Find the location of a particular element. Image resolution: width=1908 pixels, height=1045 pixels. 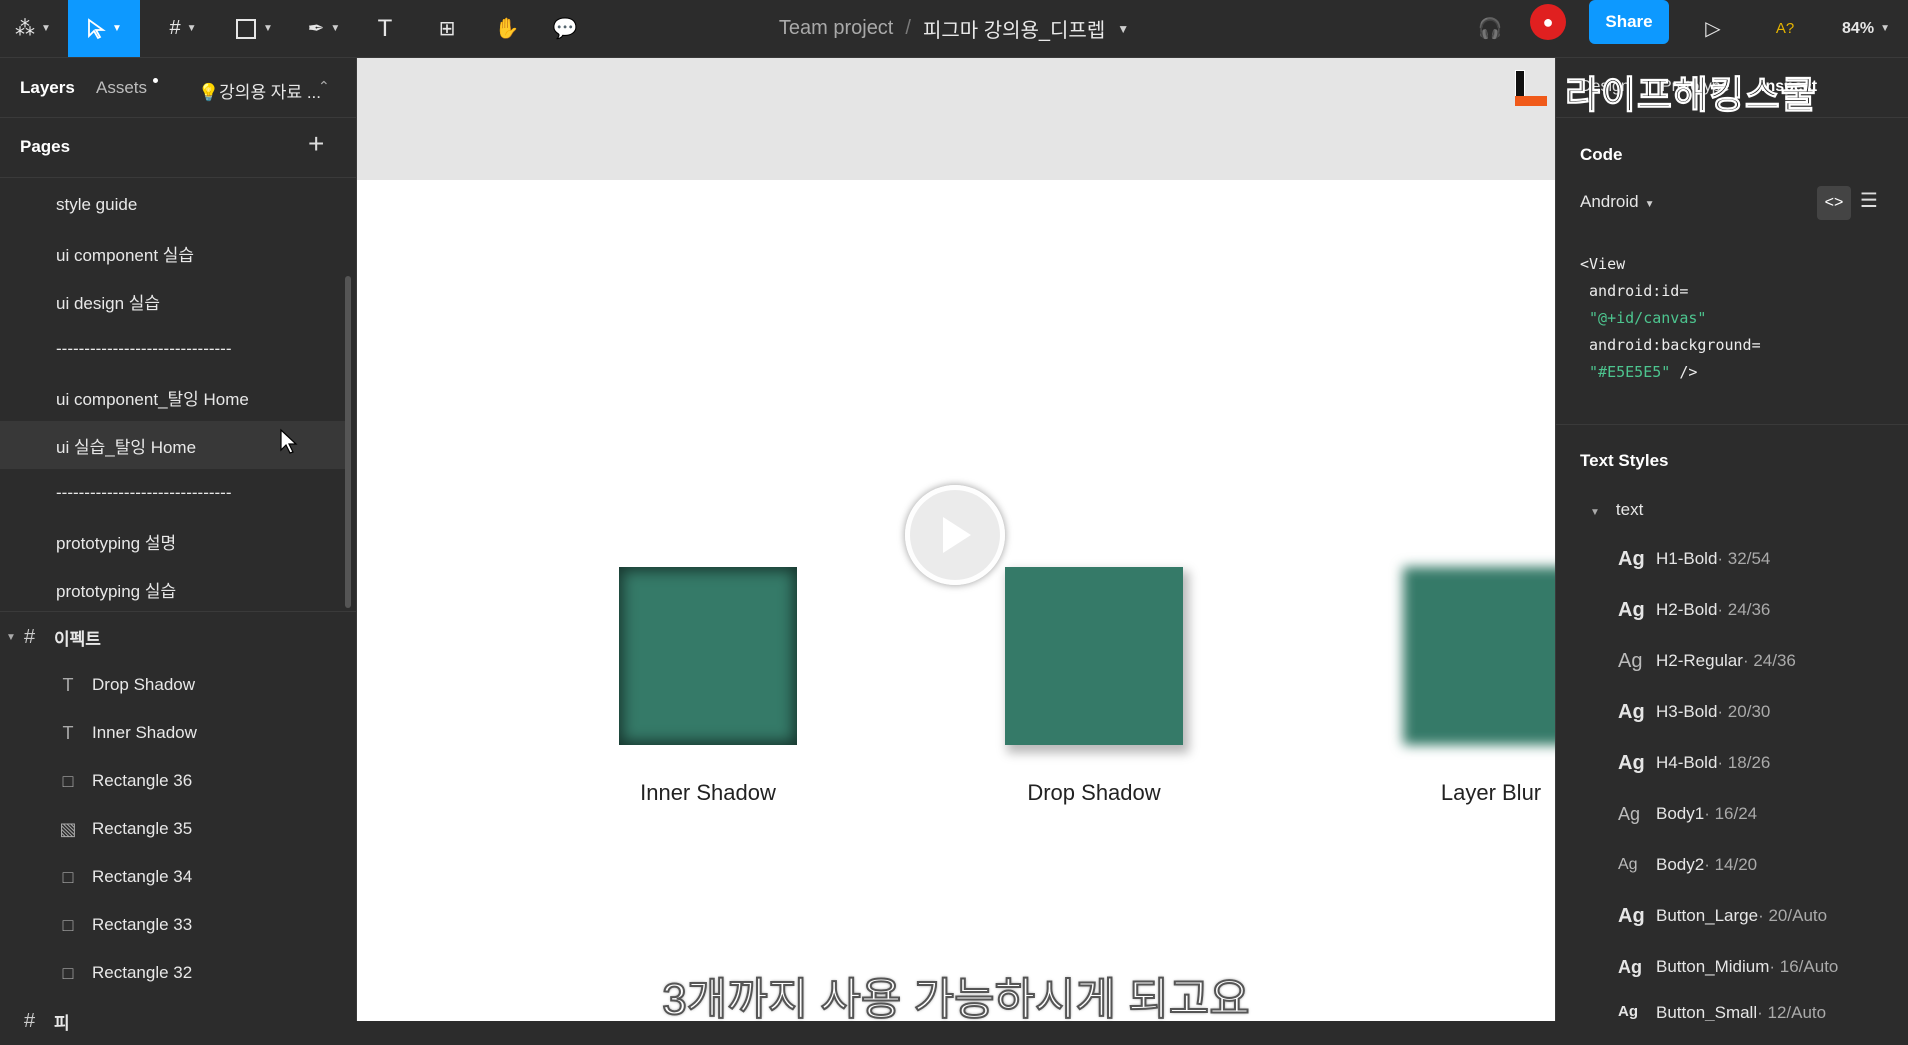

frame-icon: # is located at coordinates (30, 636).